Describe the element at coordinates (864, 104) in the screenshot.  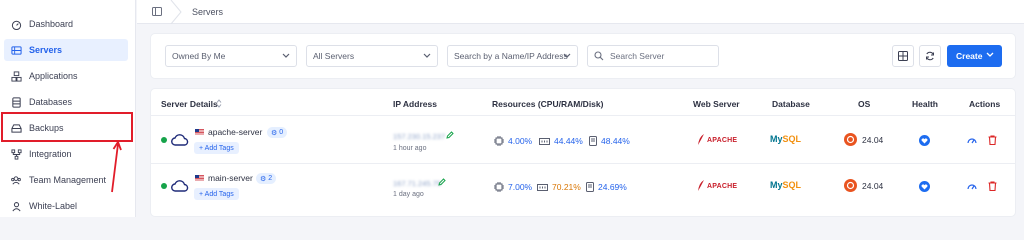
I see `column-header-os: OS` at that location.